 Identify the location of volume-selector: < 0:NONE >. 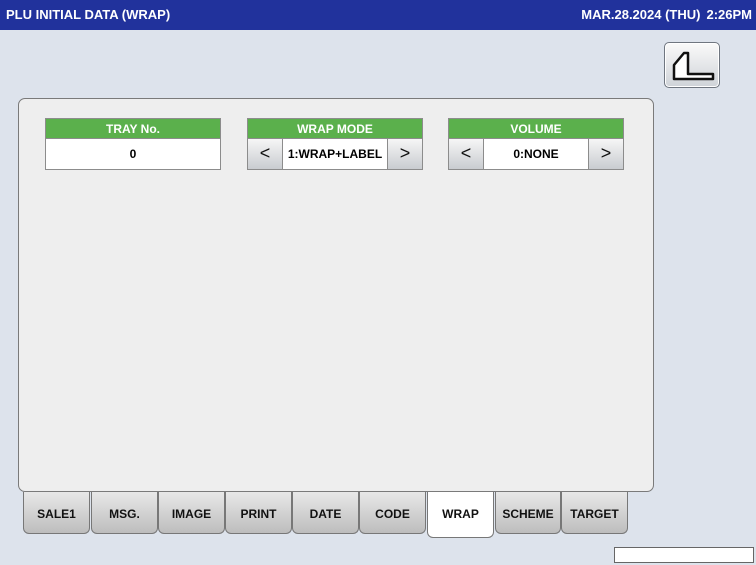
(536, 154).